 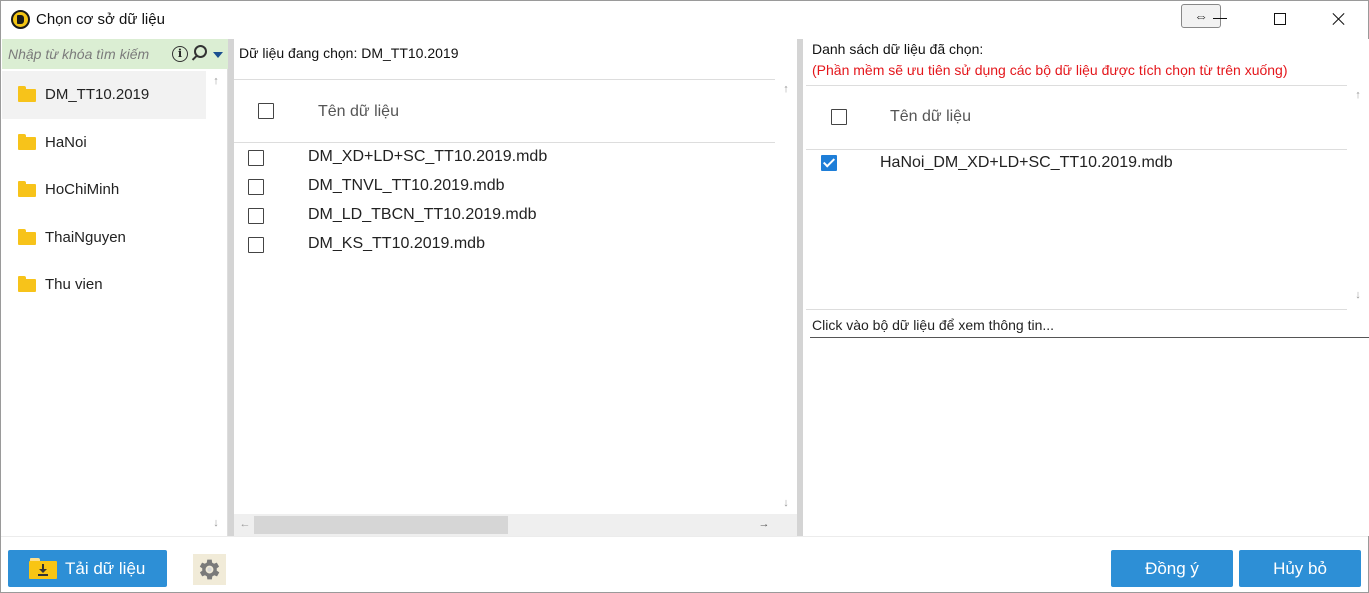 What do you see at coordinates (1089, 337) in the screenshot?
I see `info-divider` at bounding box center [1089, 337].